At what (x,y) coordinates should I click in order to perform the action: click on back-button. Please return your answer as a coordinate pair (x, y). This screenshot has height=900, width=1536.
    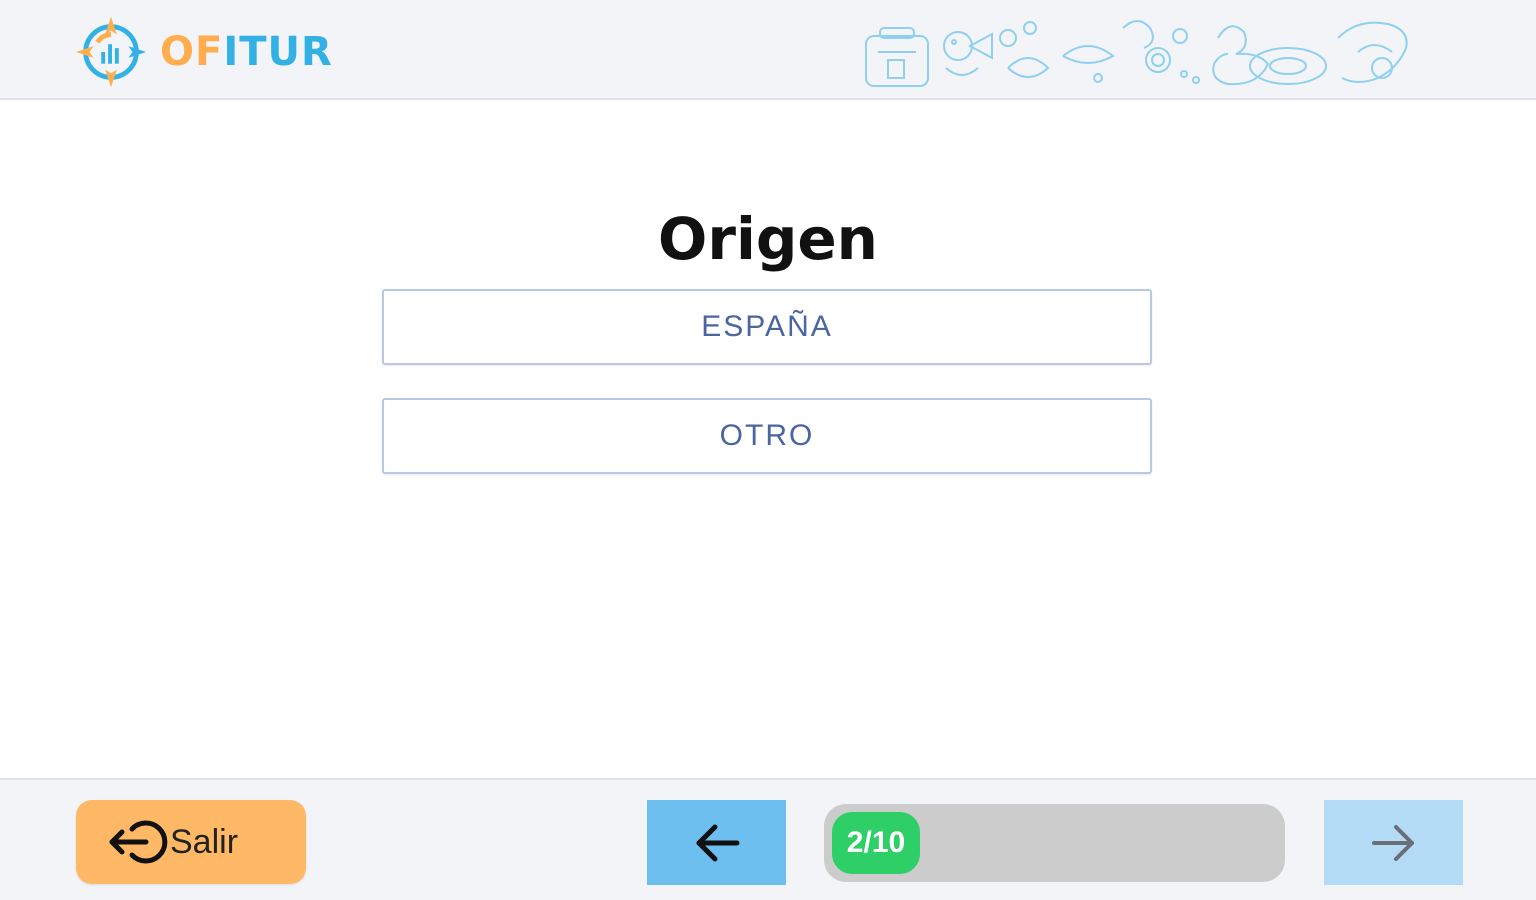
    Looking at the image, I should click on (716, 842).